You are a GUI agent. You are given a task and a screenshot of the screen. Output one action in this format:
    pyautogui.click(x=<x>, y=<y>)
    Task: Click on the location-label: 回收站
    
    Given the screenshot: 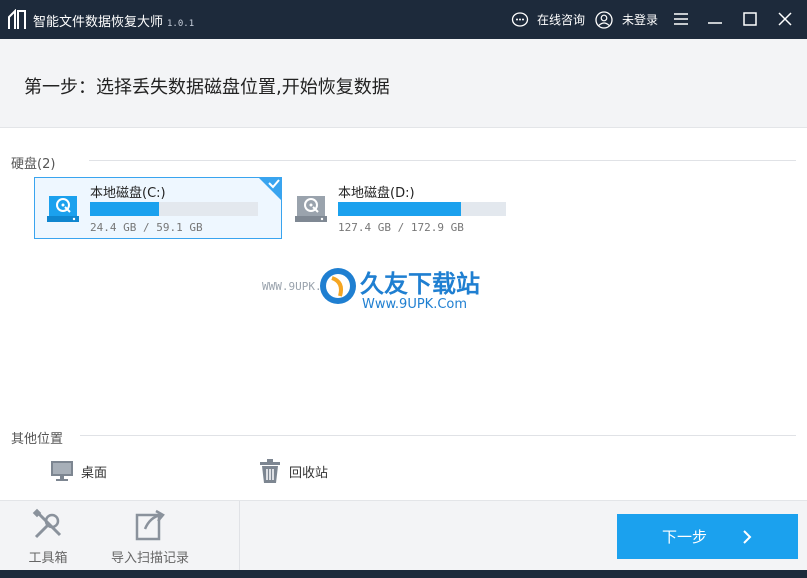 What is the action you would take?
    pyautogui.click(x=309, y=473)
    